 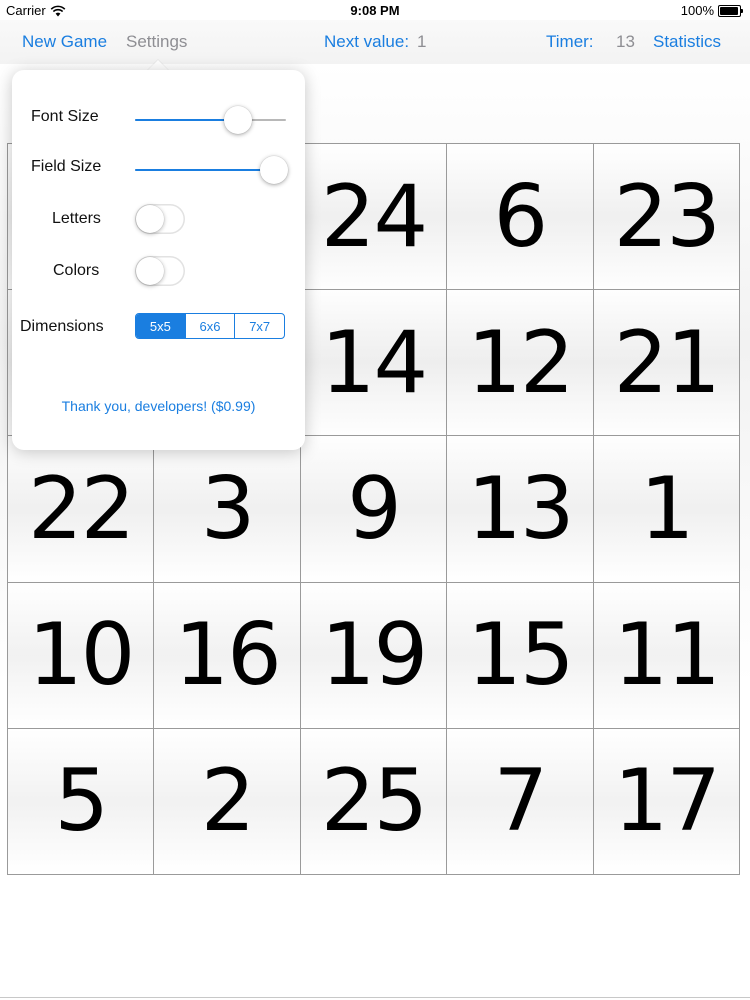 I want to click on field-size-slider-thumb, so click(x=274, y=170).